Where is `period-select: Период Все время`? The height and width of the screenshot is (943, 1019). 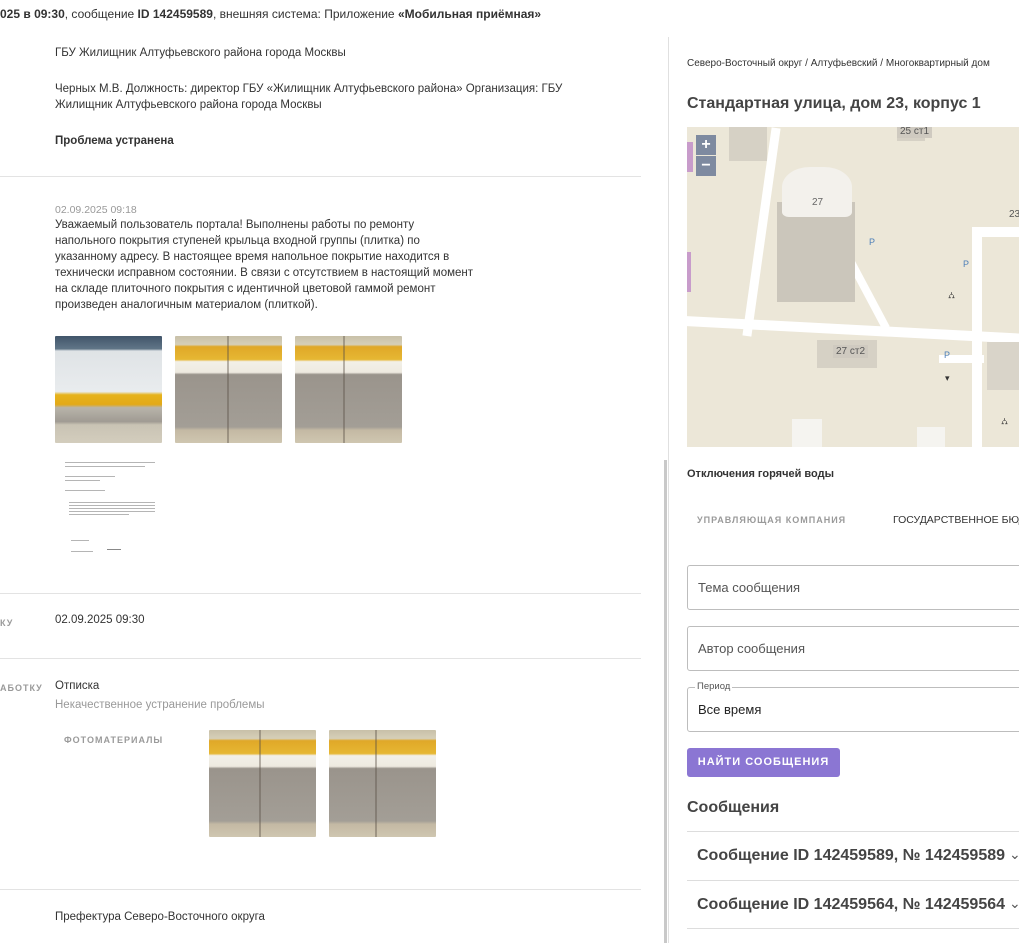
period-select: Период Все время is located at coordinates (853, 706).